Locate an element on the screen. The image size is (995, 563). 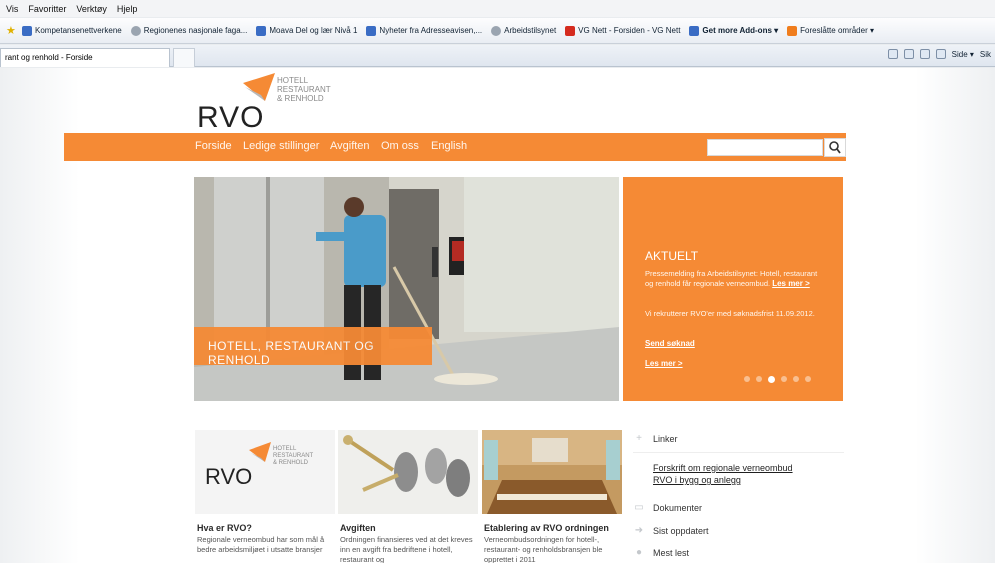
rvo-logo: RVO HOTELL RESTAURANT & RENHOLD is located at coordinates (275, 101).